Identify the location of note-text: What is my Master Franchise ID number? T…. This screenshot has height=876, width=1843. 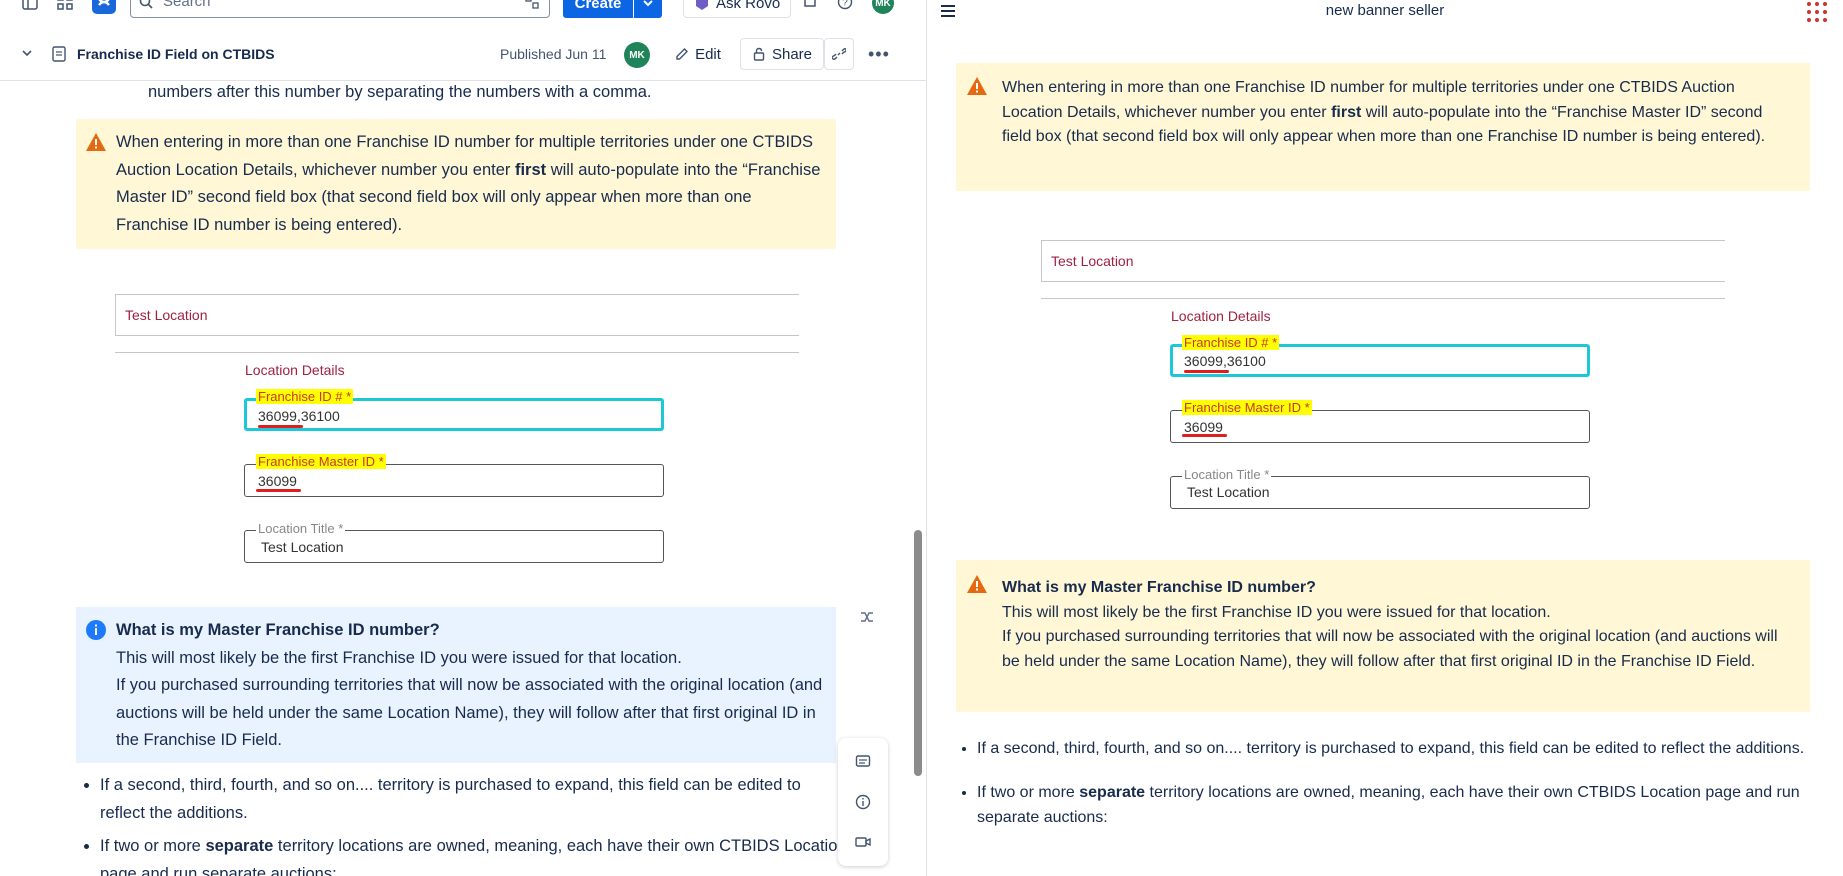
(1397, 625).